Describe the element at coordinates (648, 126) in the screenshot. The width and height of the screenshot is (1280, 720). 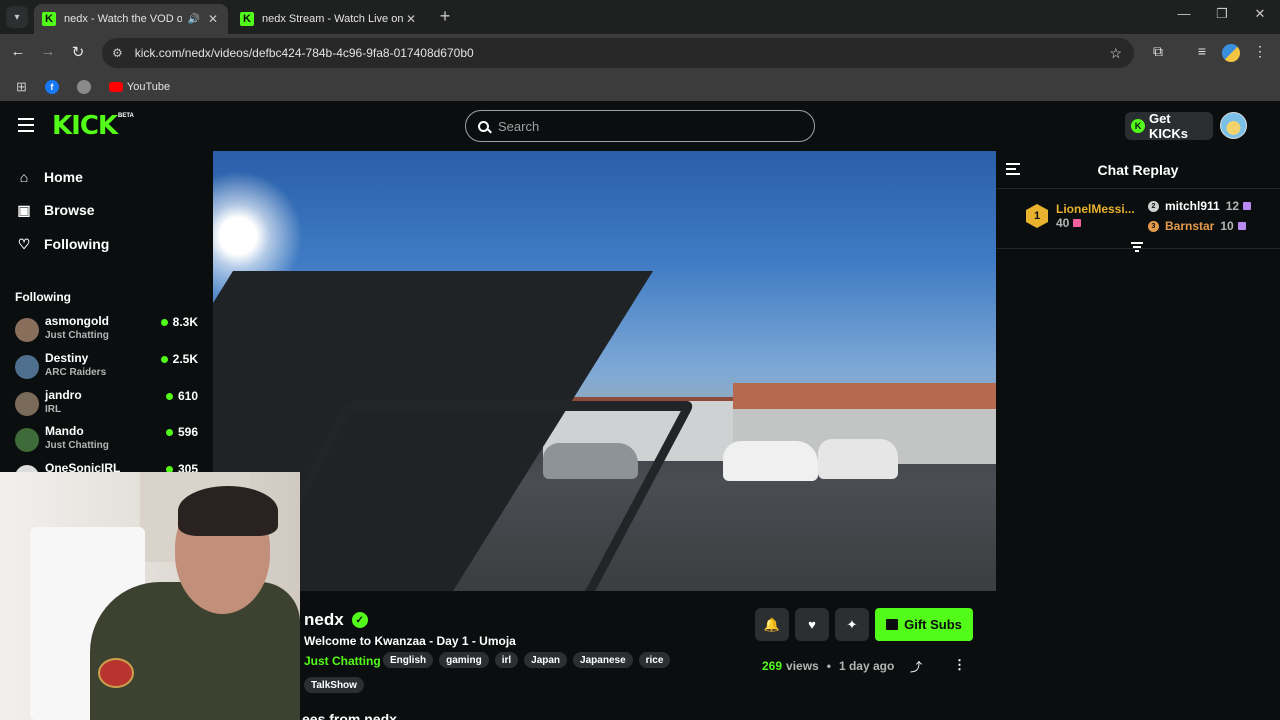
I see `search-input` at that location.